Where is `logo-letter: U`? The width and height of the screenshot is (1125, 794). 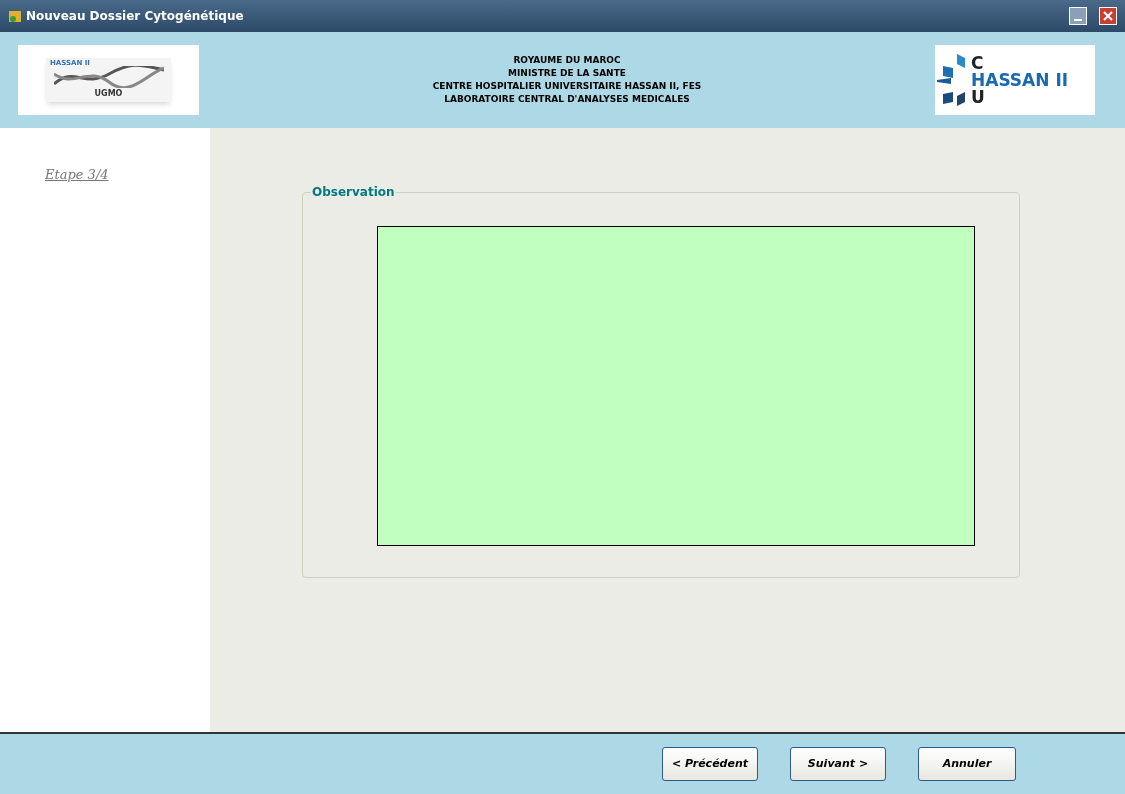
logo-letter: U is located at coordinates (978, 97).